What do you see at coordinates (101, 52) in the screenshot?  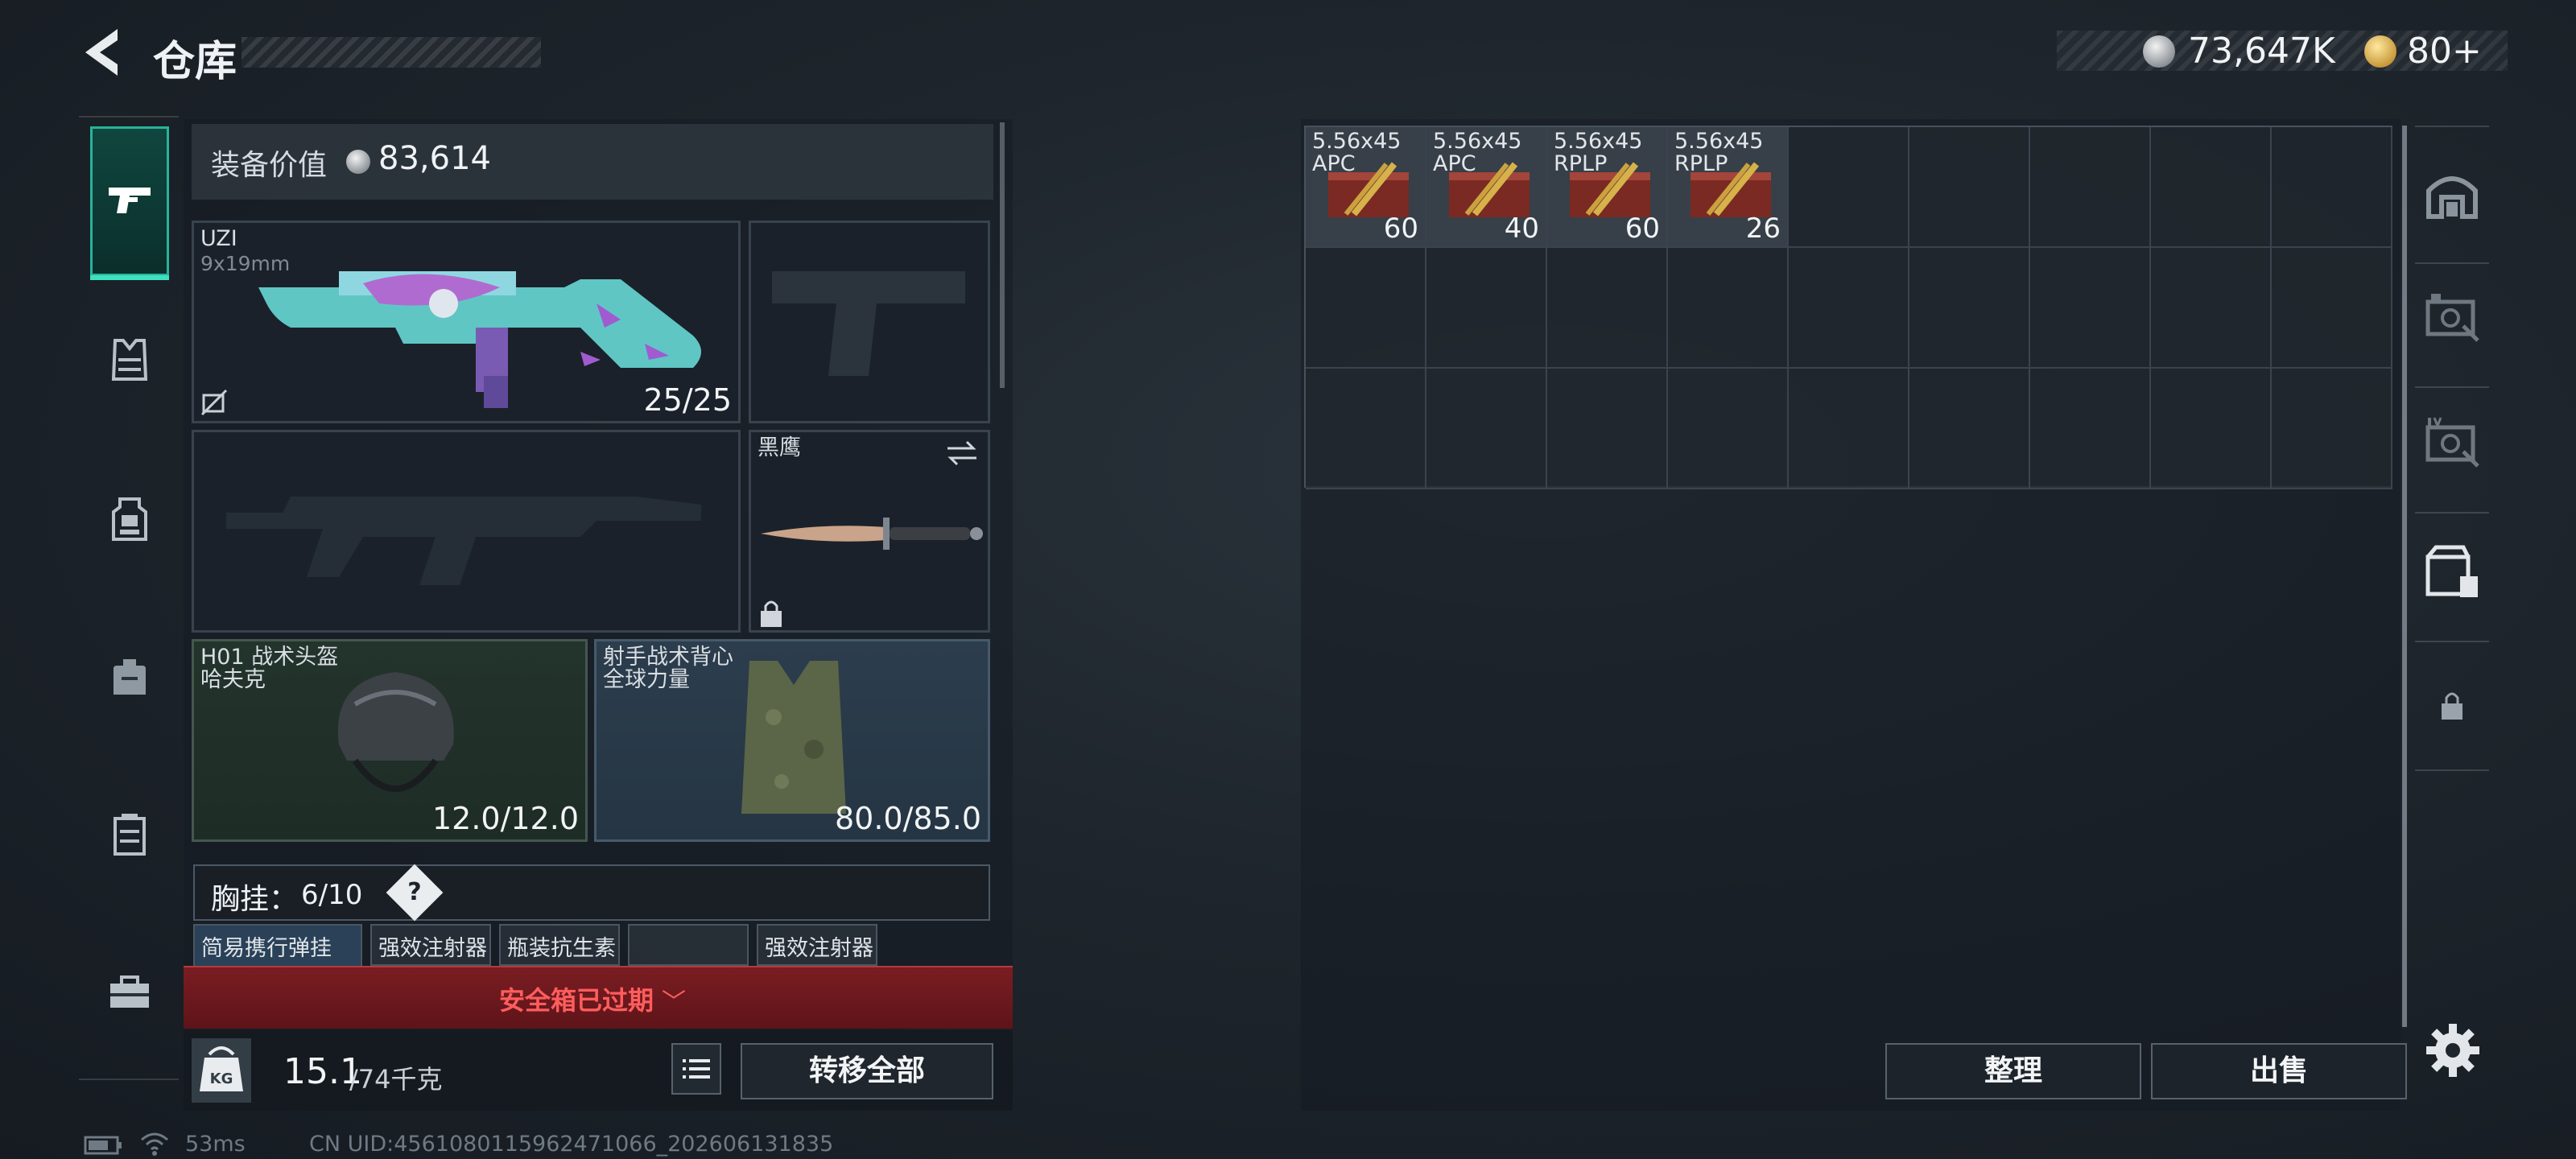 I see `back-icon` at bounding box center [101, 52].